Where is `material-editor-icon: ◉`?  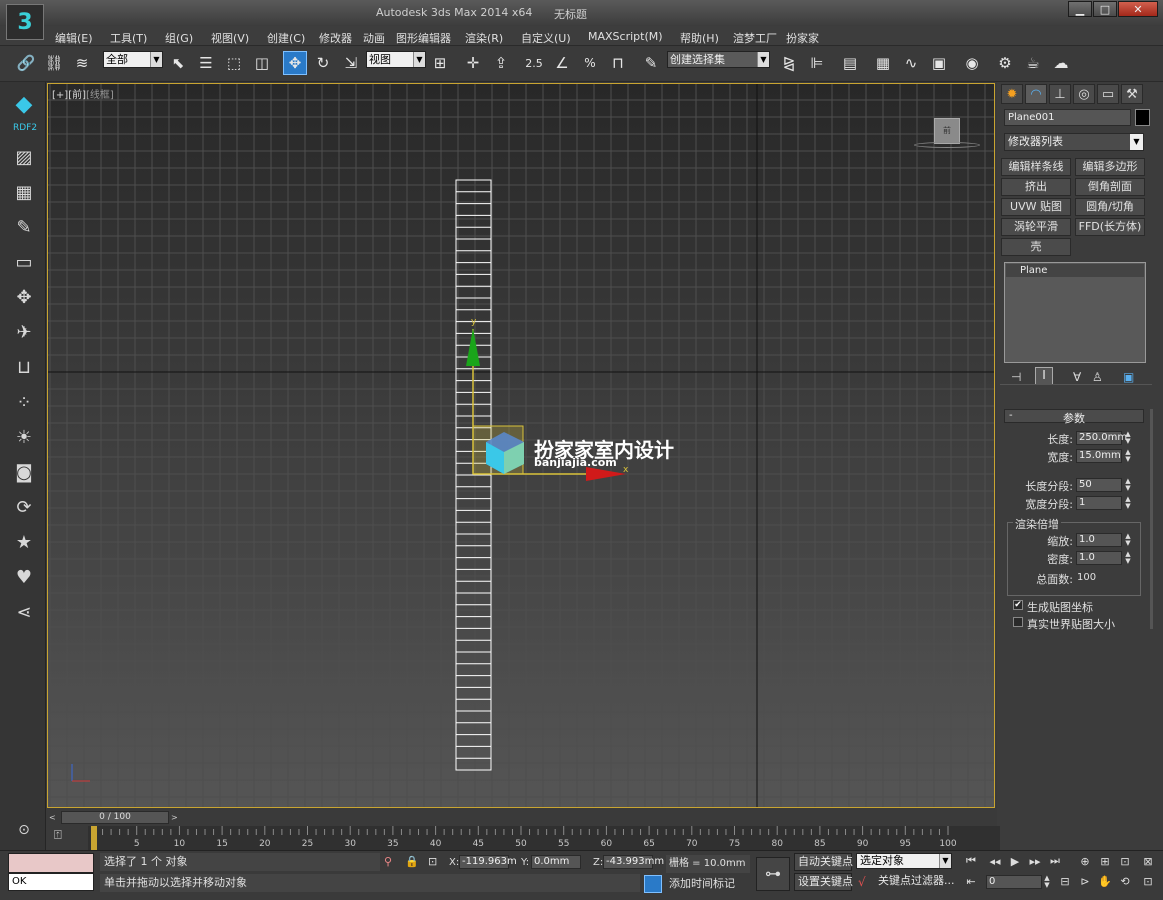
material-editor-icon: ◉ is located at coordinates (972, 63).